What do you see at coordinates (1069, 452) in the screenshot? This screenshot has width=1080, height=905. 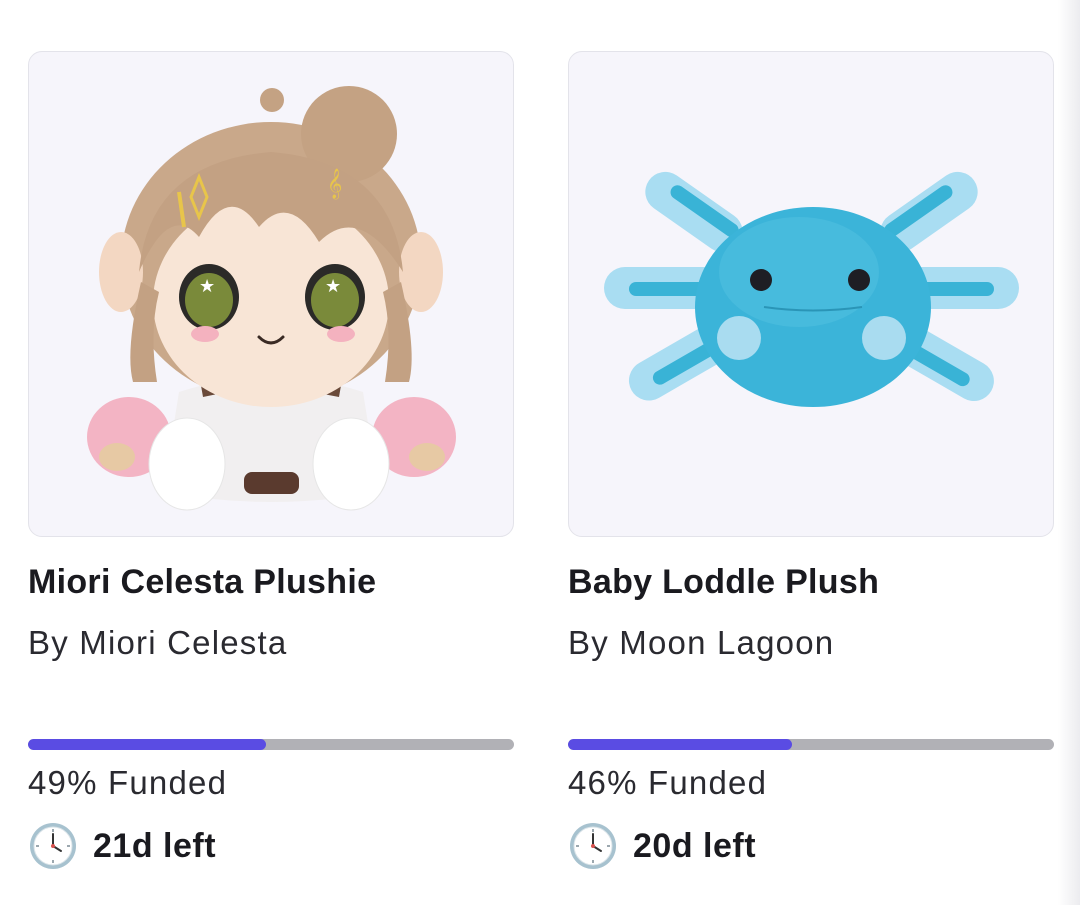 I see `scroll-edge-shade` at bounding box center [1069, 452].